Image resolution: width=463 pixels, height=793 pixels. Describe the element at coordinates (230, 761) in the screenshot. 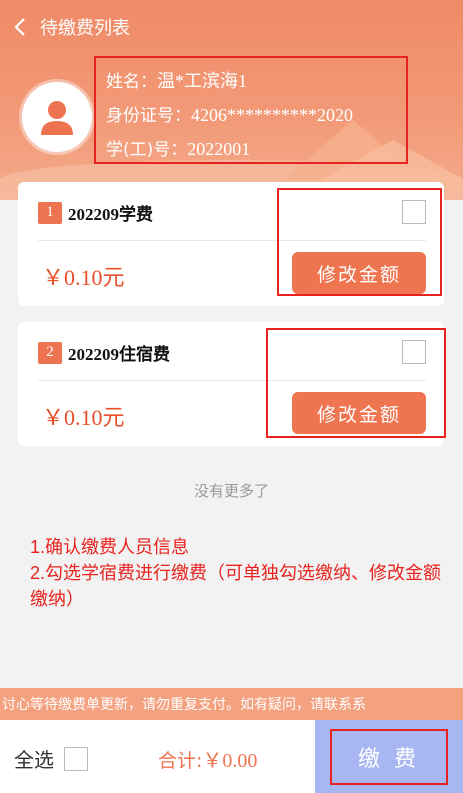

I see `total-value: ￥0.00` at that location.